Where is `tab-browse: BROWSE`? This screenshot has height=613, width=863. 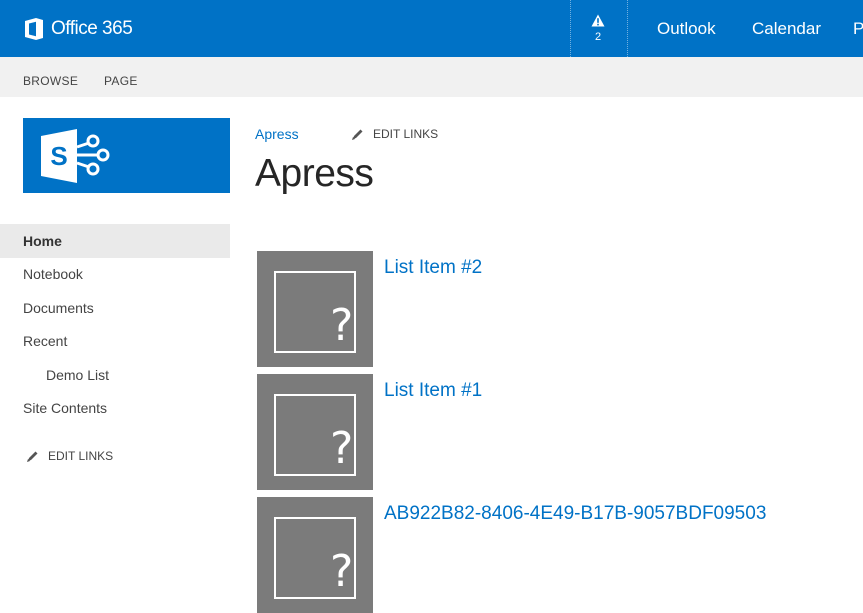 tab-browse: BROWSE is located at coordinates (50, 81).